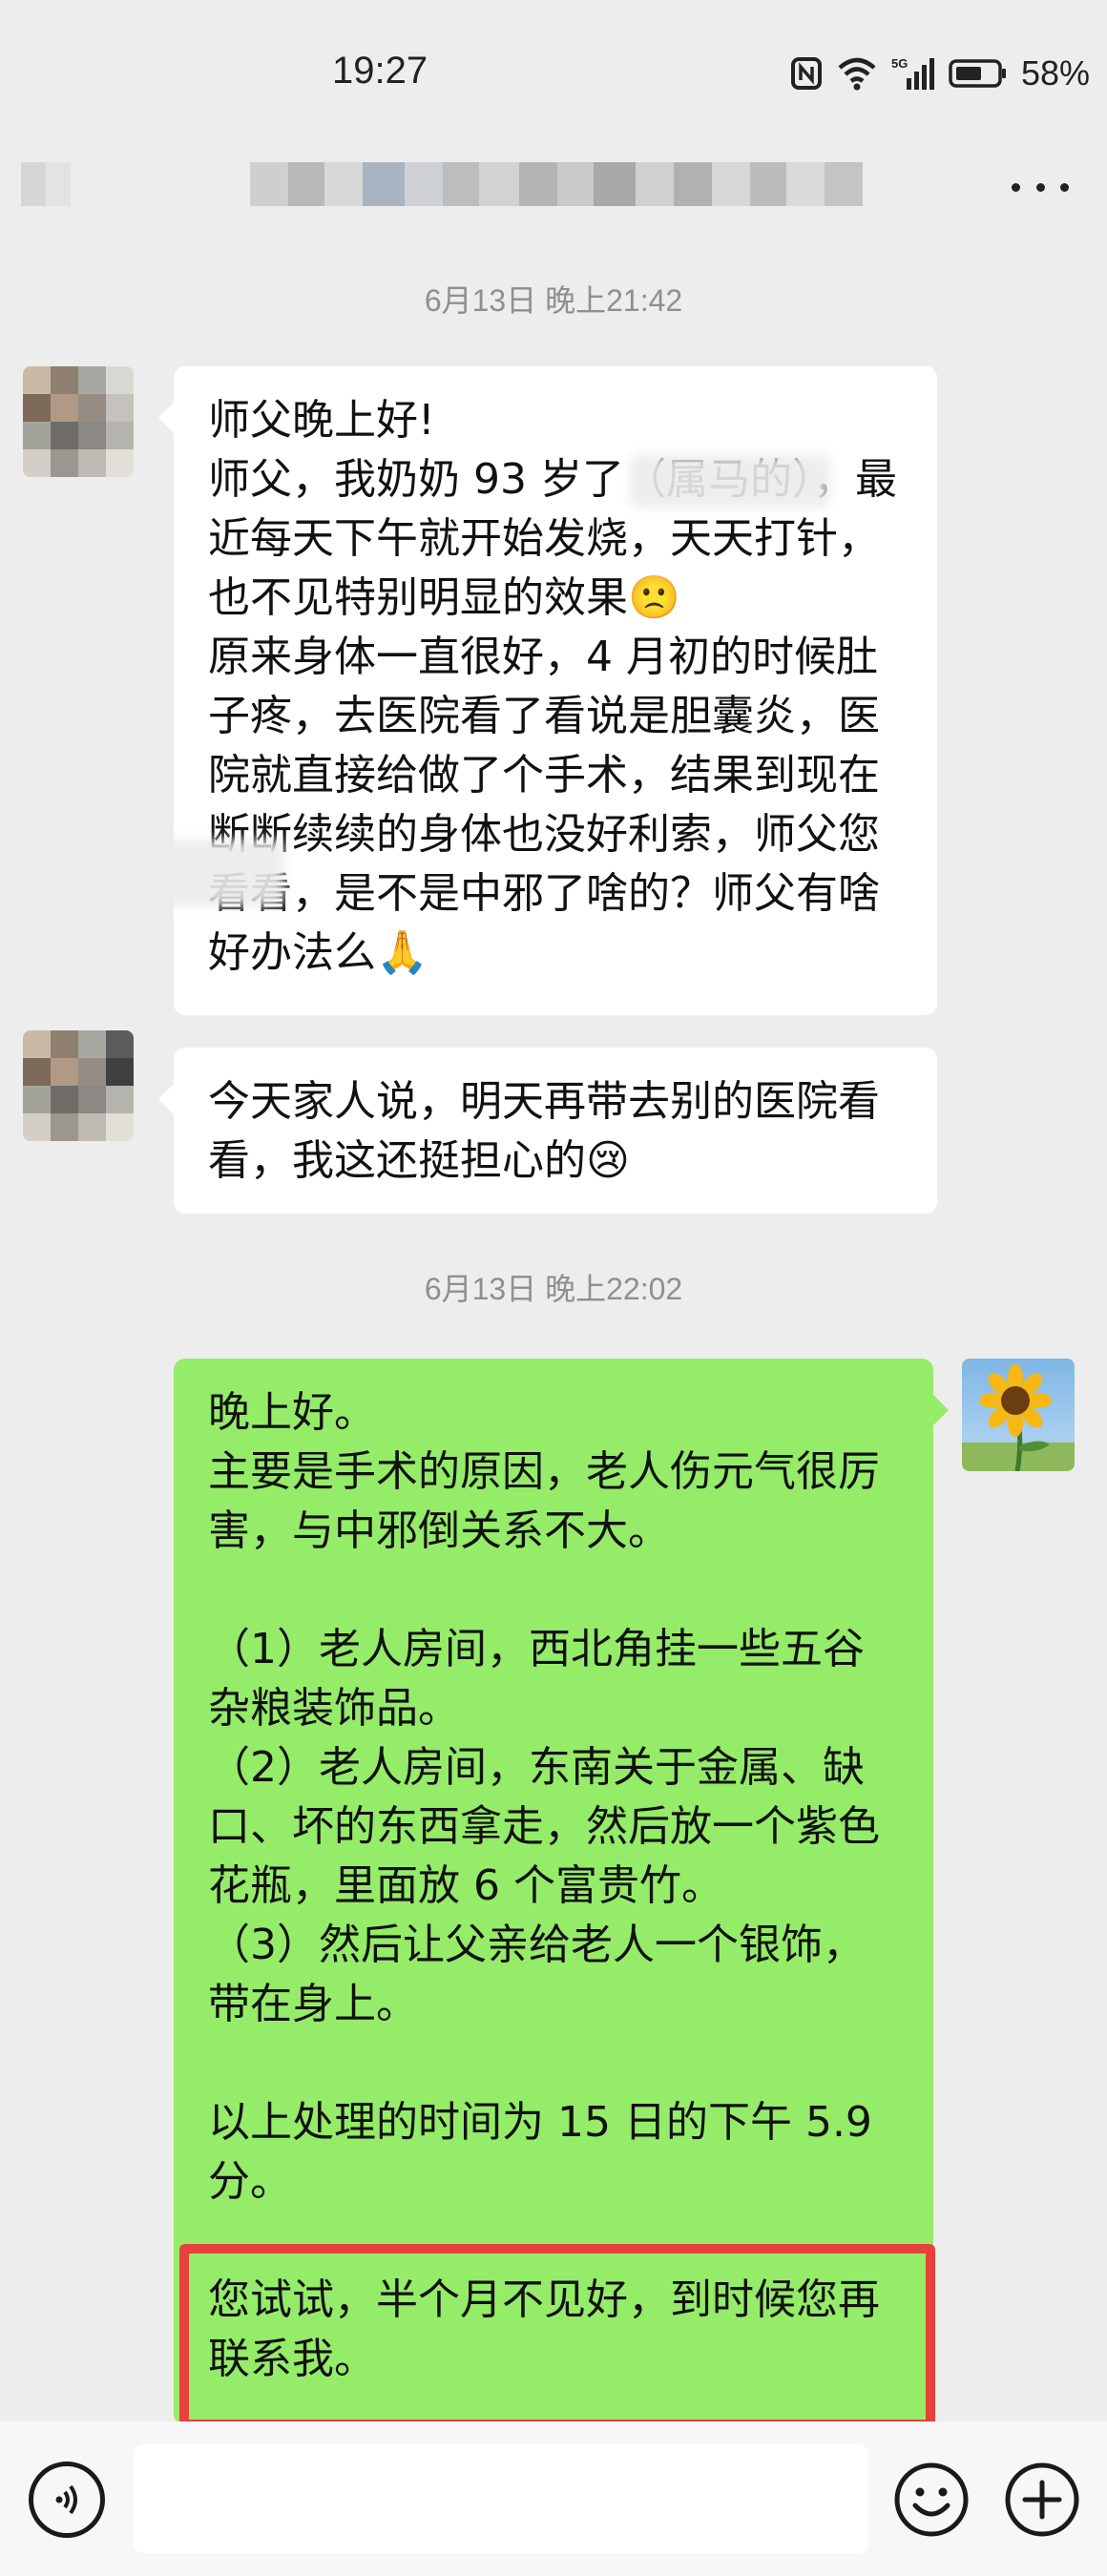  I want to click on bottom-safe-area, so click(553, 2571).